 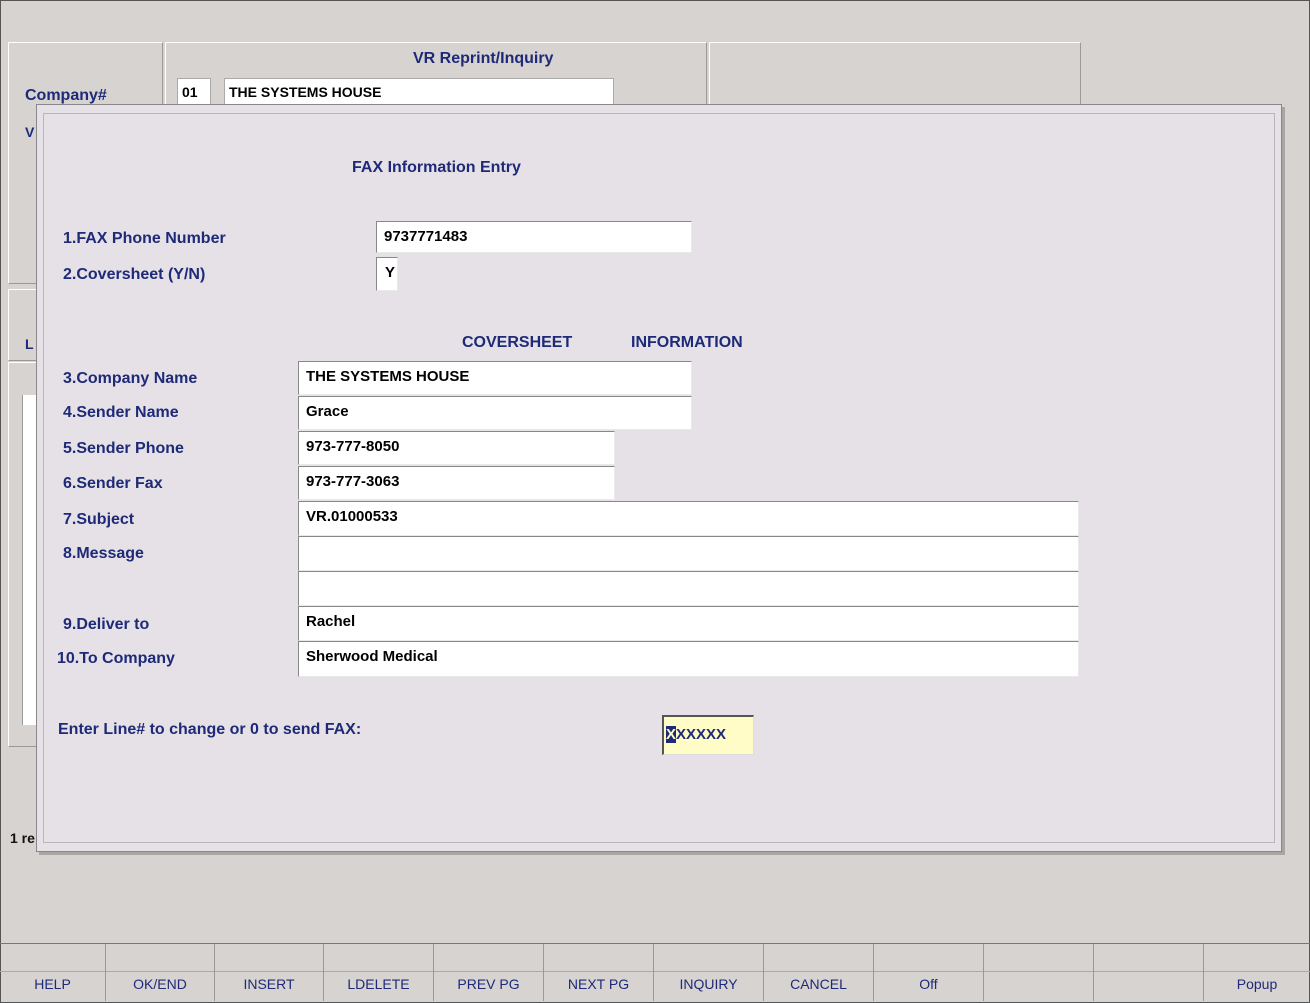 What do you see at coordinates (456, 448) in the screenshot?
I see `sender-phone-field: 973-777-8050` at bounding box center [456, 448].